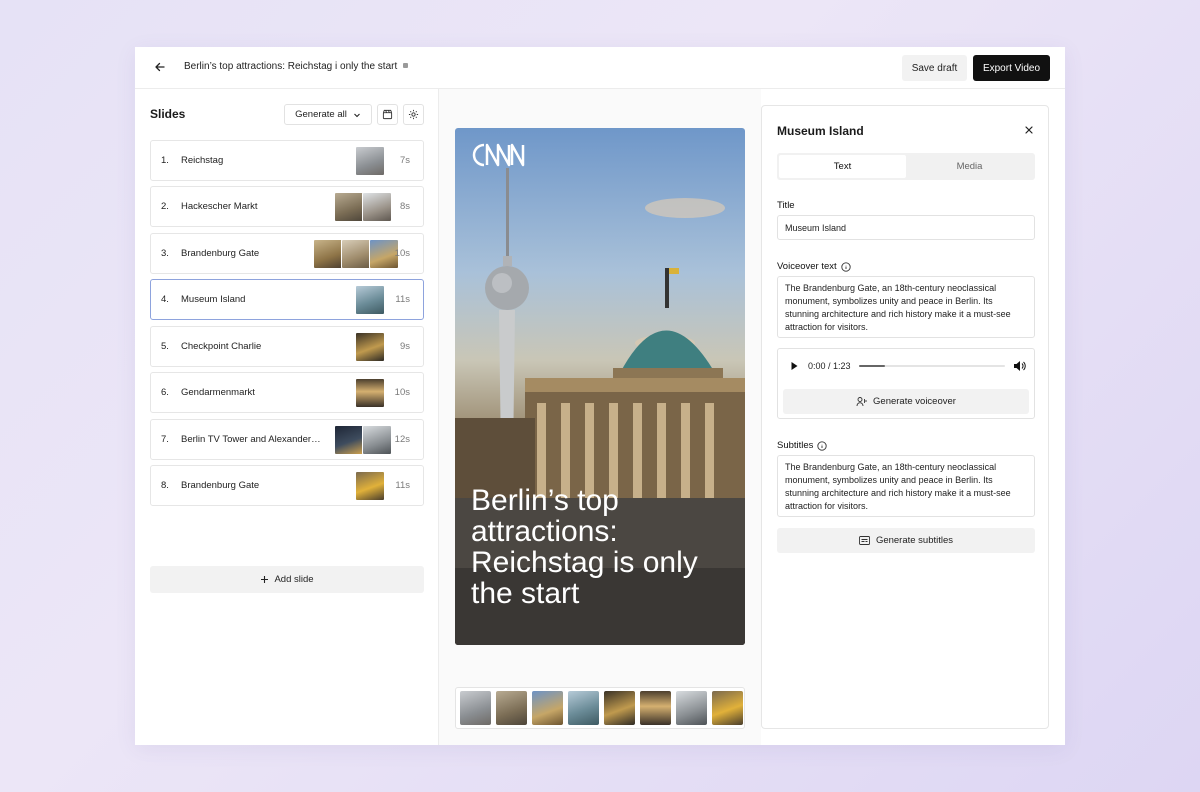 This screenshot has height=792, width=1200. What do you see at coordinates (1019, 366) in the screenshot?
I see `volume-icon` at bounding box center [1019, 366].